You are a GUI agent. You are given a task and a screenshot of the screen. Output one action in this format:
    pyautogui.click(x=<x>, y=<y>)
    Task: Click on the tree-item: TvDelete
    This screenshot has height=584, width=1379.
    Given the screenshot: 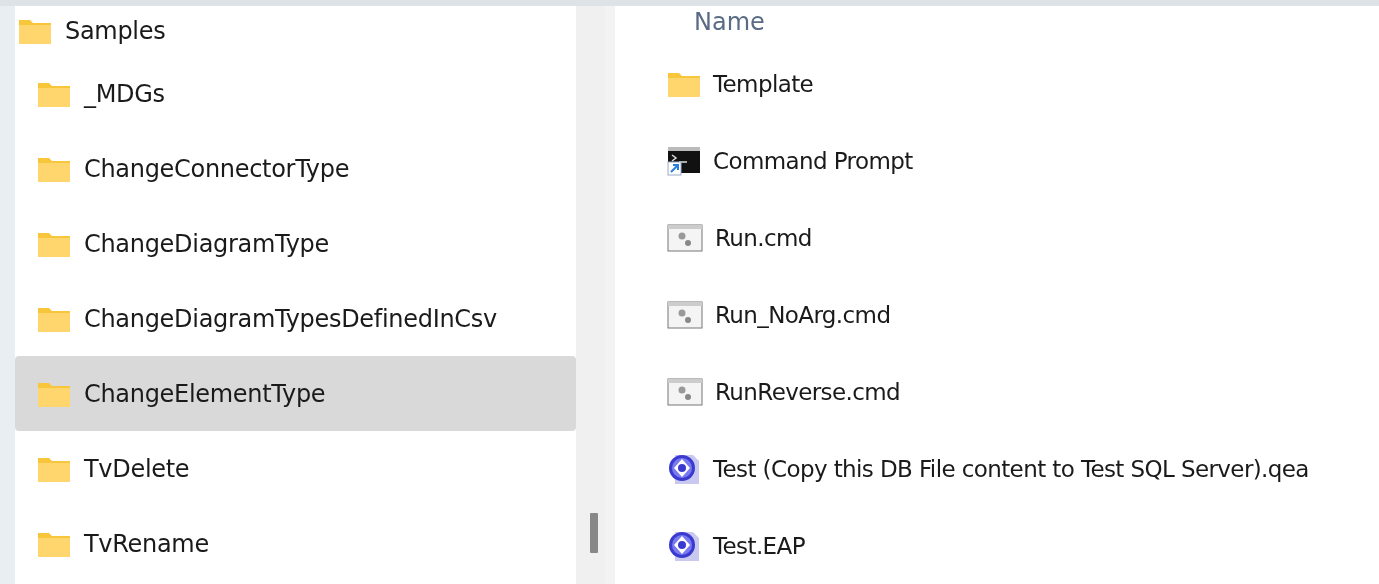 What is the action you would take?
    pyautogui.click(x=137, y=468)
    